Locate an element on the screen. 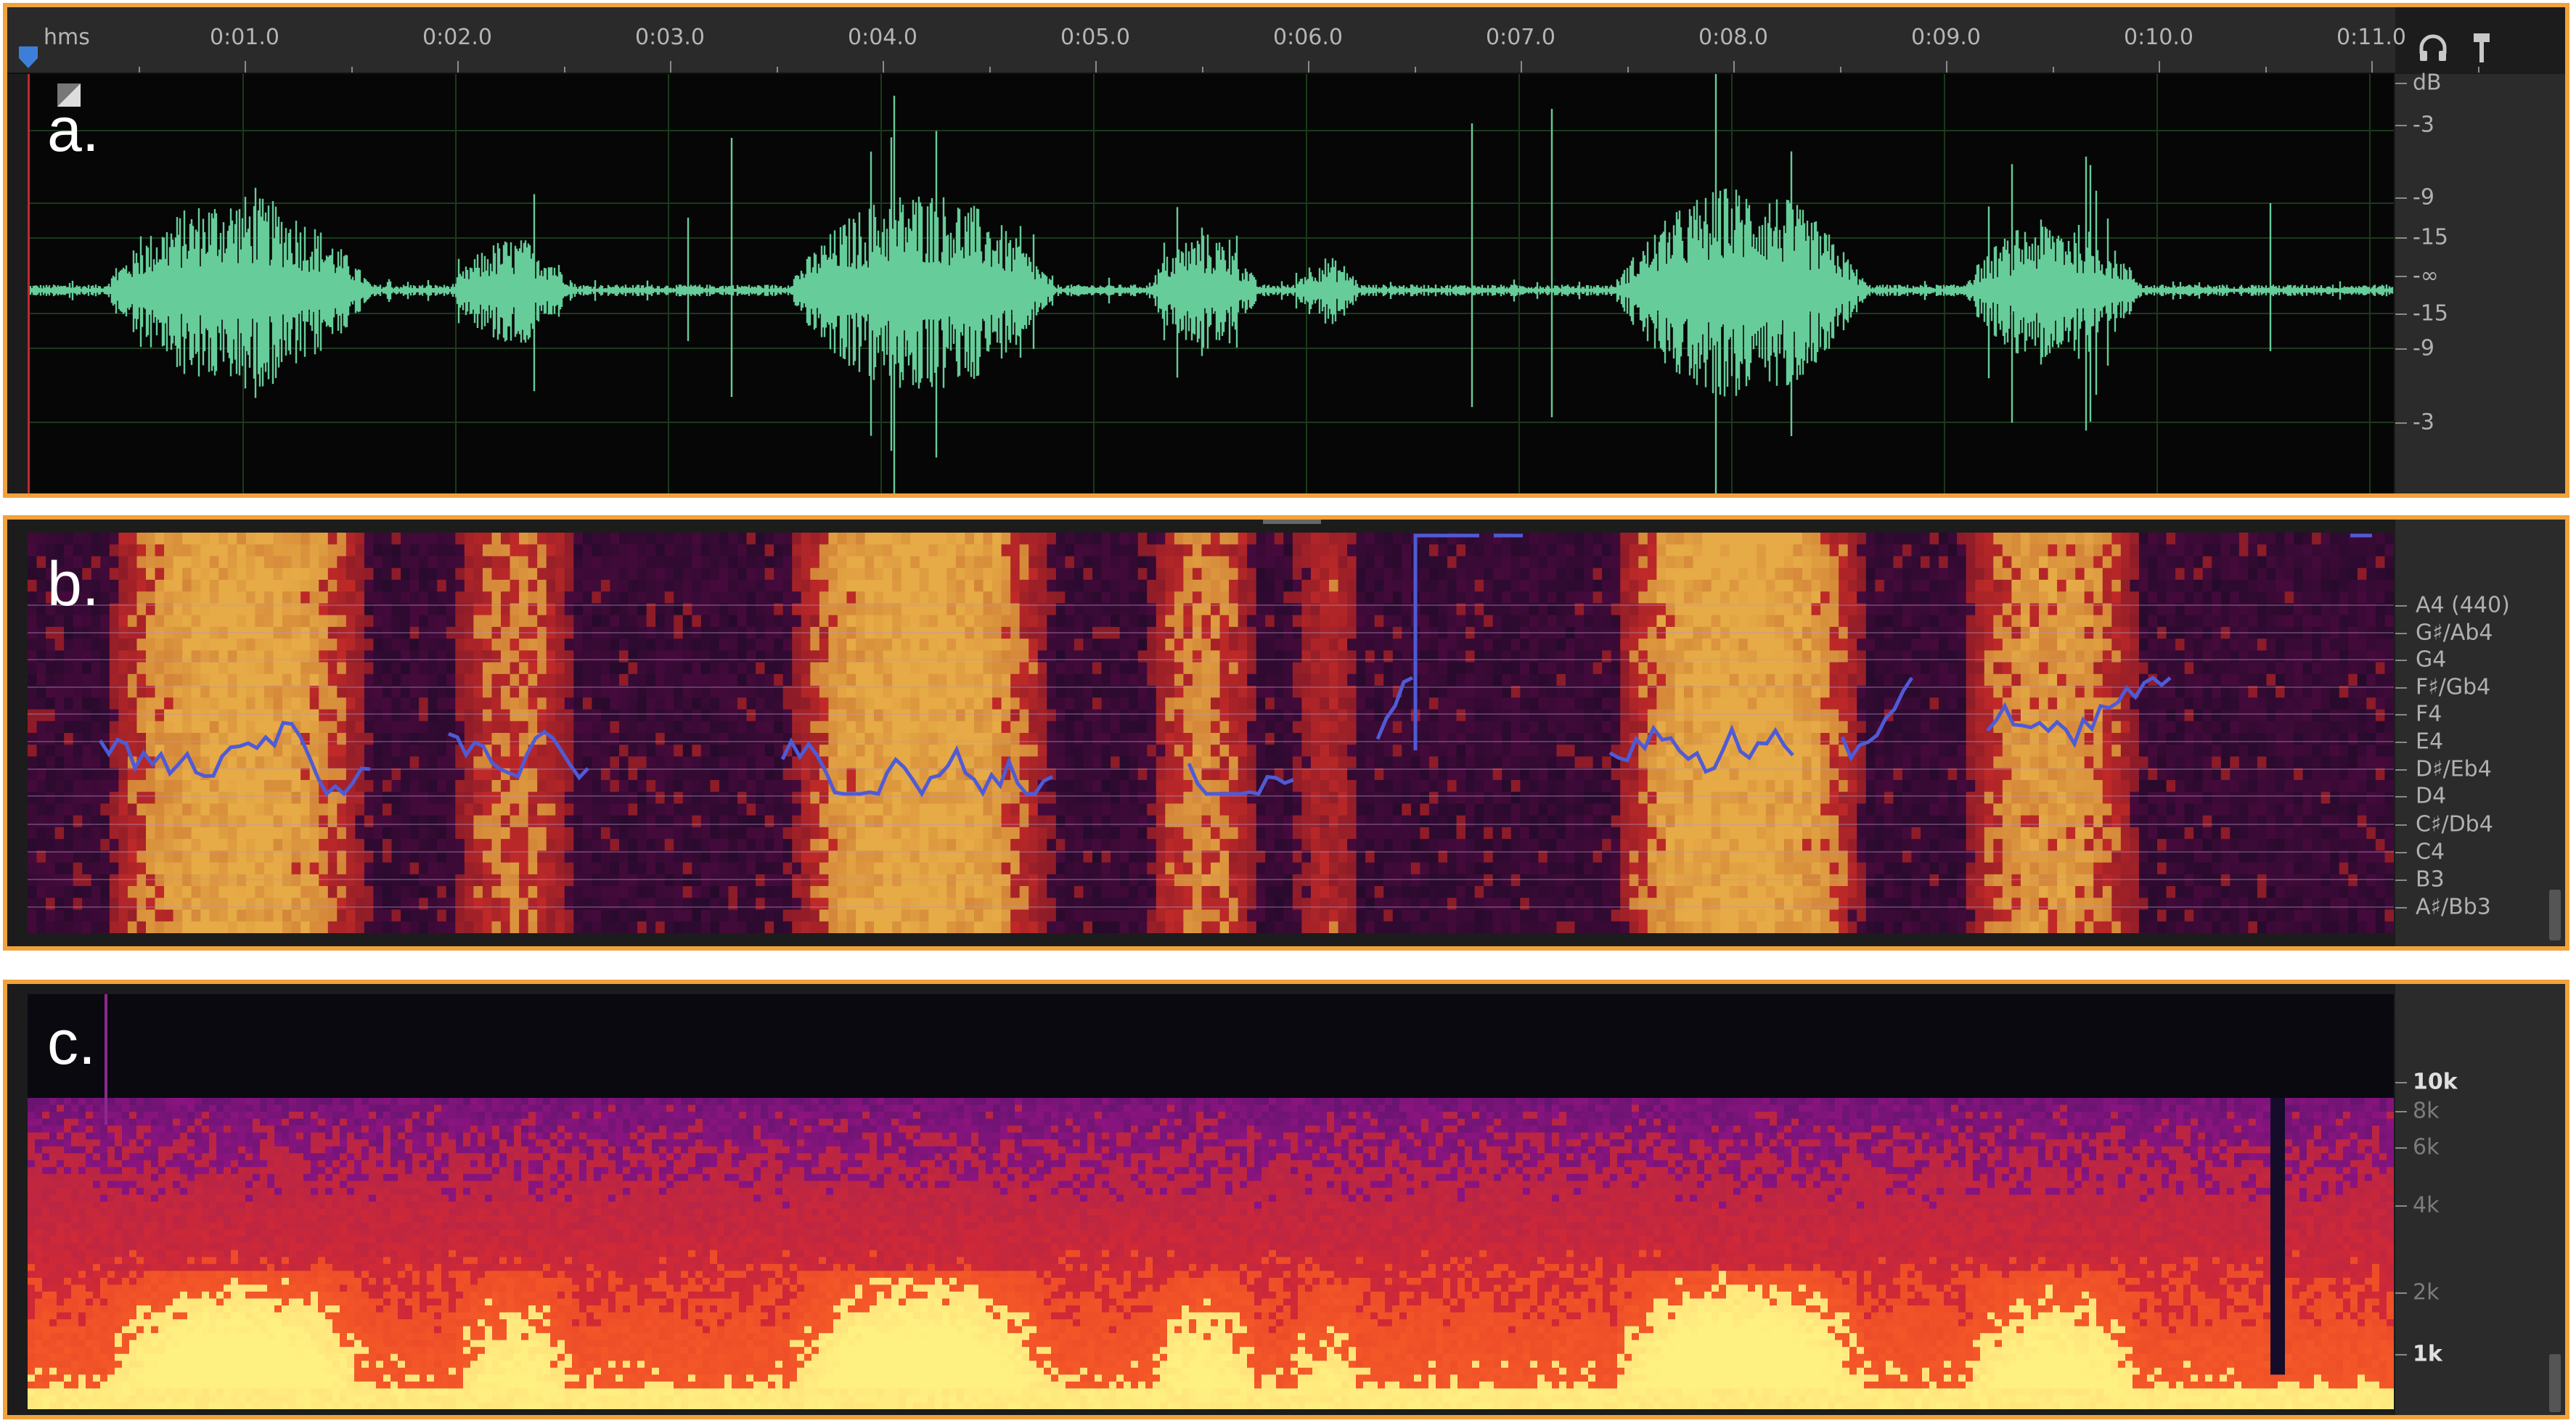 The width and height of the screenshot is (2576, 1423). db-scale: dB -3 -9 -15 -∞ -15 -9 -3 is located at coordinates (2480, 281).